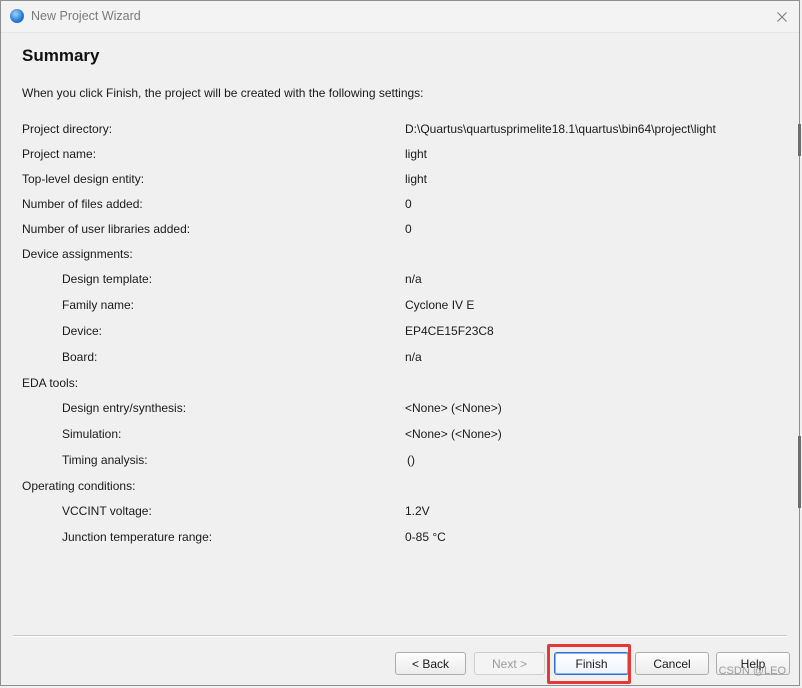 The height and width of the screenshot is (688, 802). What do you see at coordinates (417, 511) in the screenshot?
I see `setting-value: 1.2V` at bounding box center [417, 511].